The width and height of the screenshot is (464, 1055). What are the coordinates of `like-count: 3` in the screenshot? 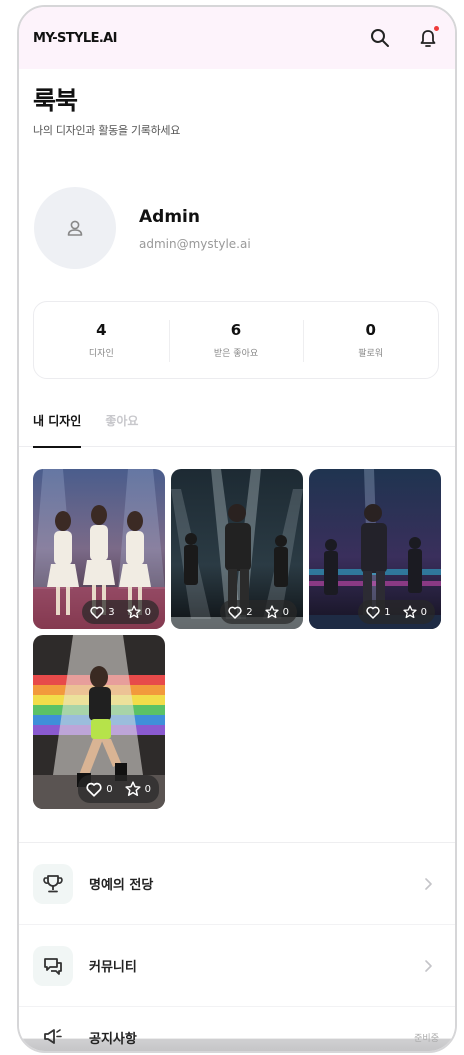 It's located at (111, 612).